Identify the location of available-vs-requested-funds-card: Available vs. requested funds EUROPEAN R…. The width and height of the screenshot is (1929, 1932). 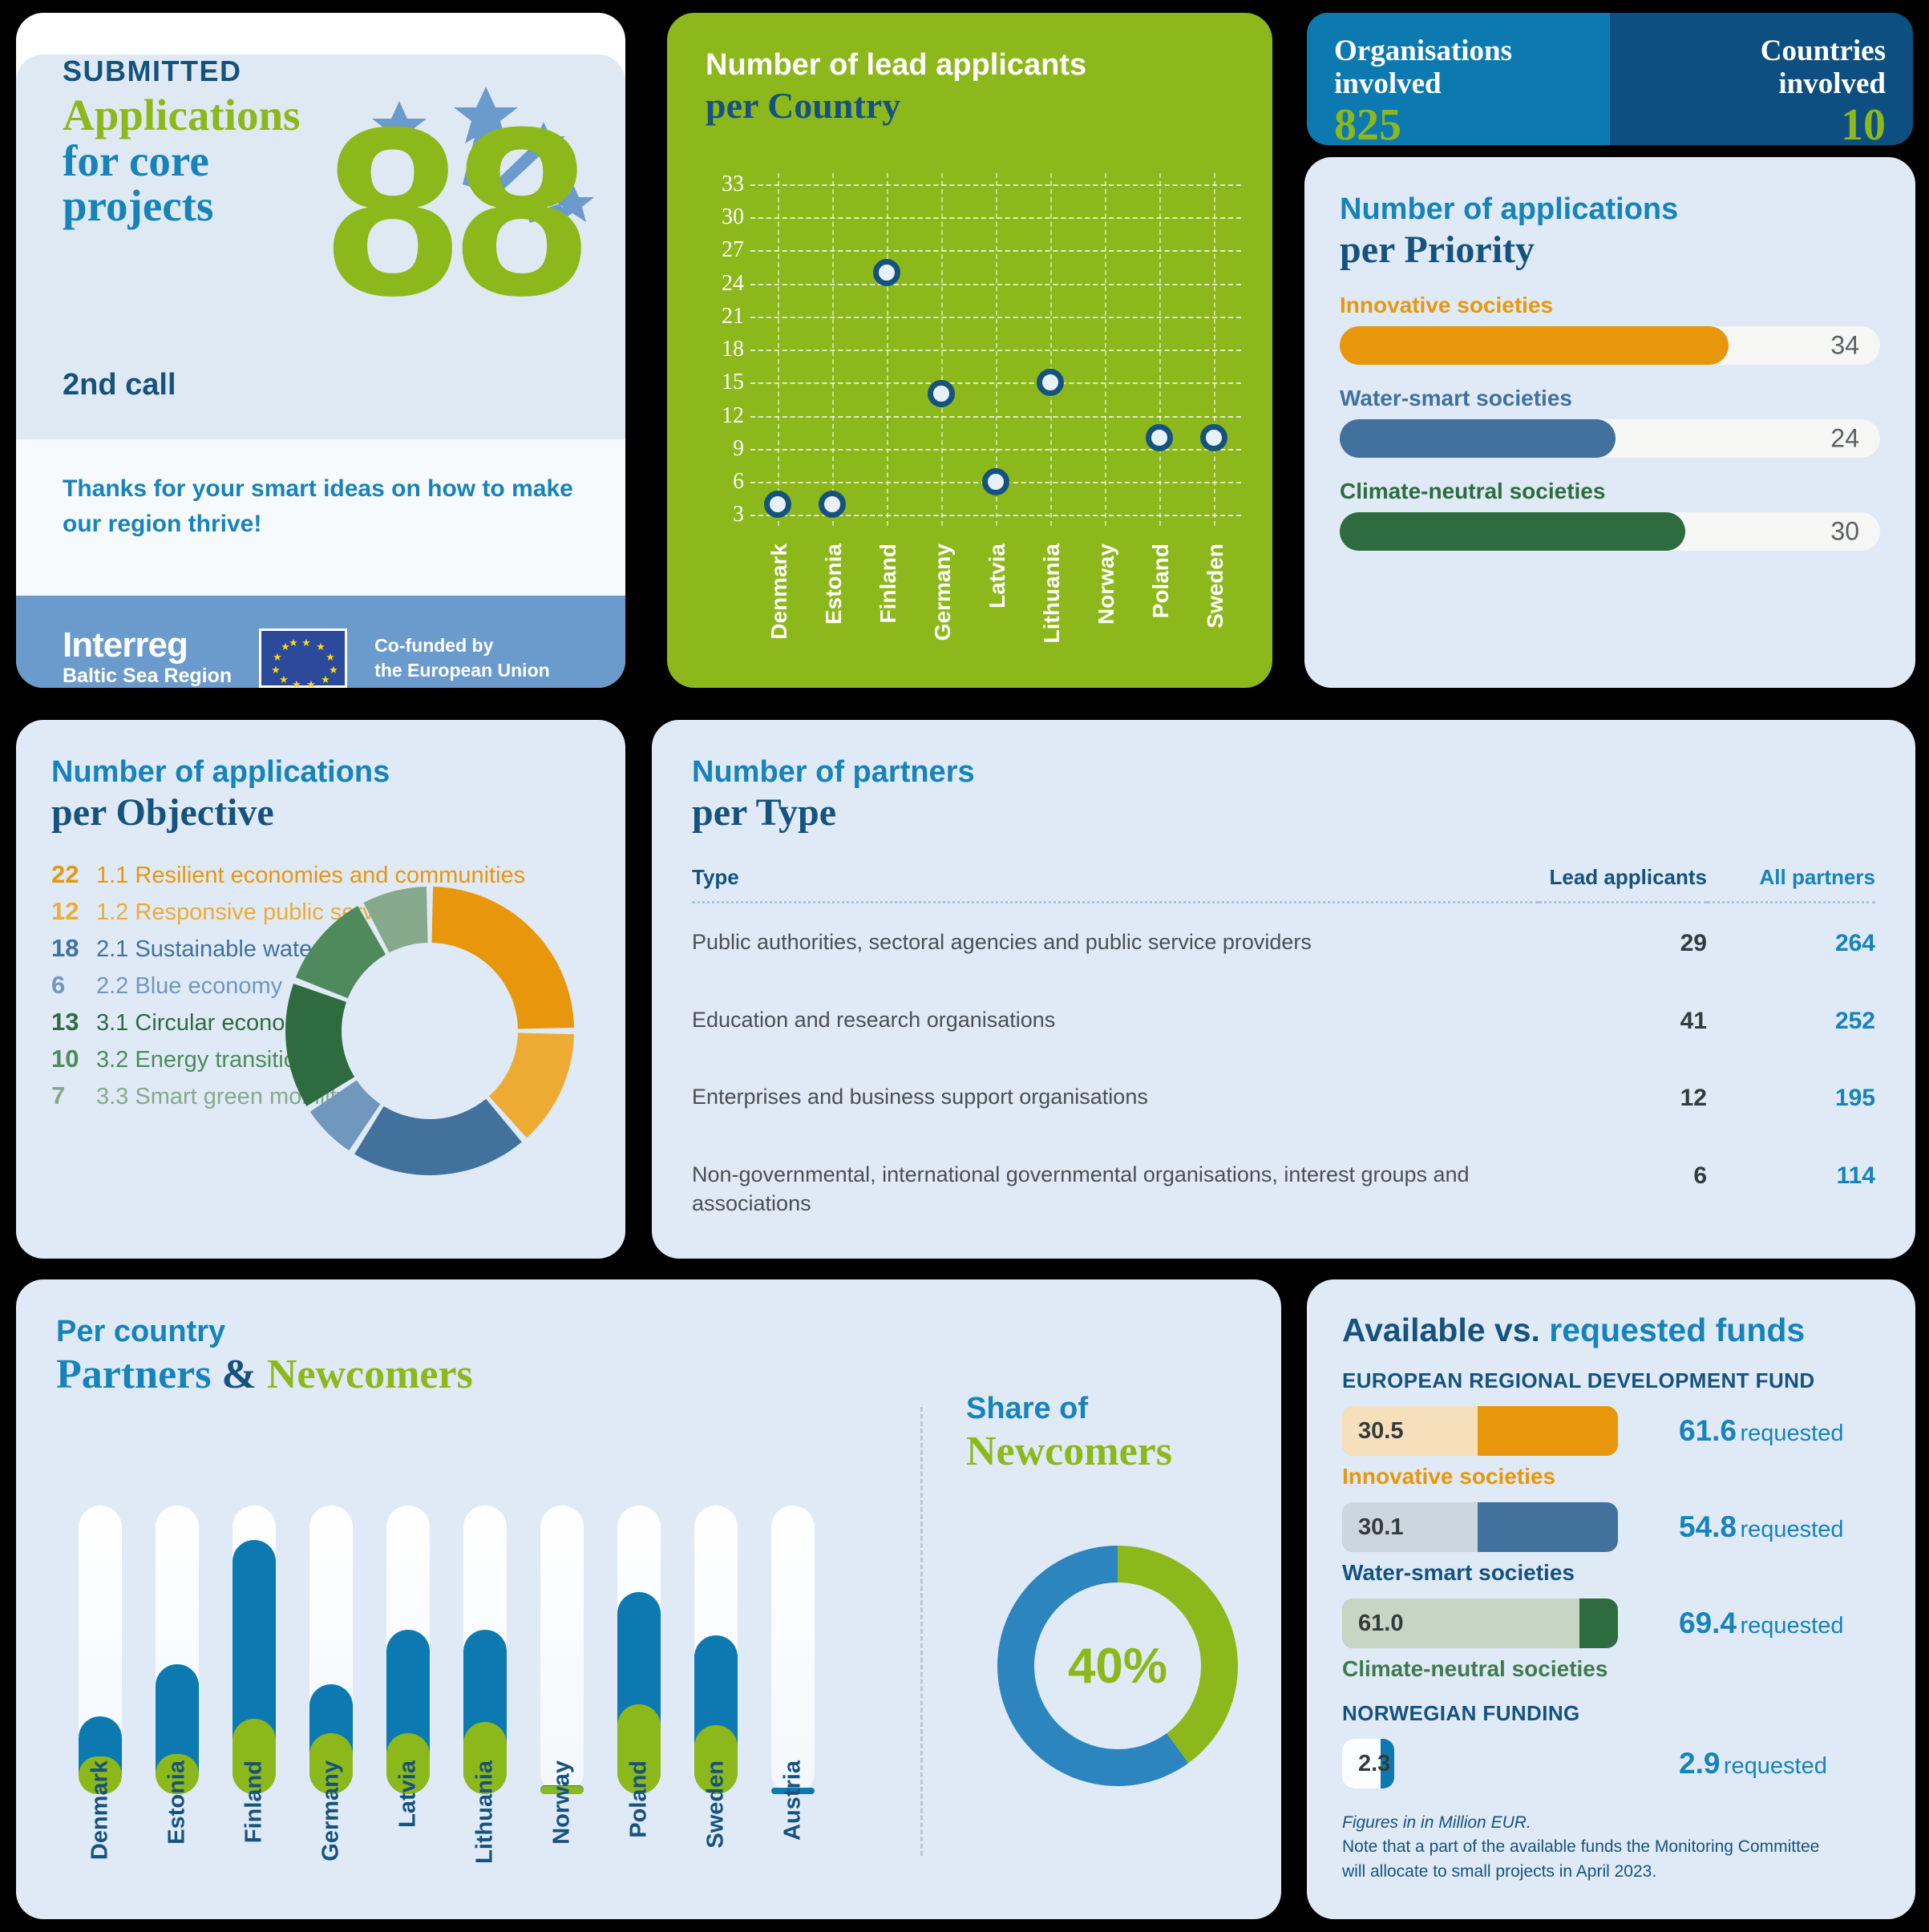
(1611, 1599).